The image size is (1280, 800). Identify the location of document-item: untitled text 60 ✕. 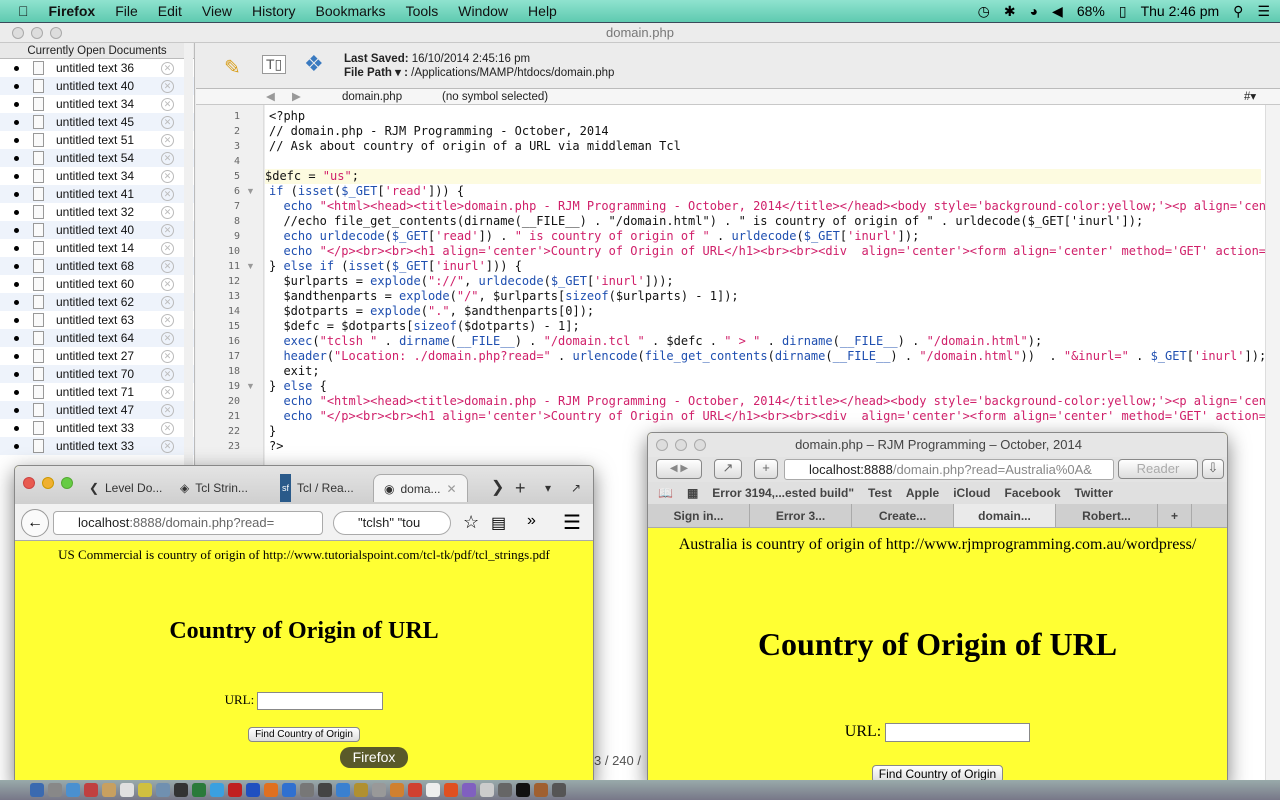
(97, 284).